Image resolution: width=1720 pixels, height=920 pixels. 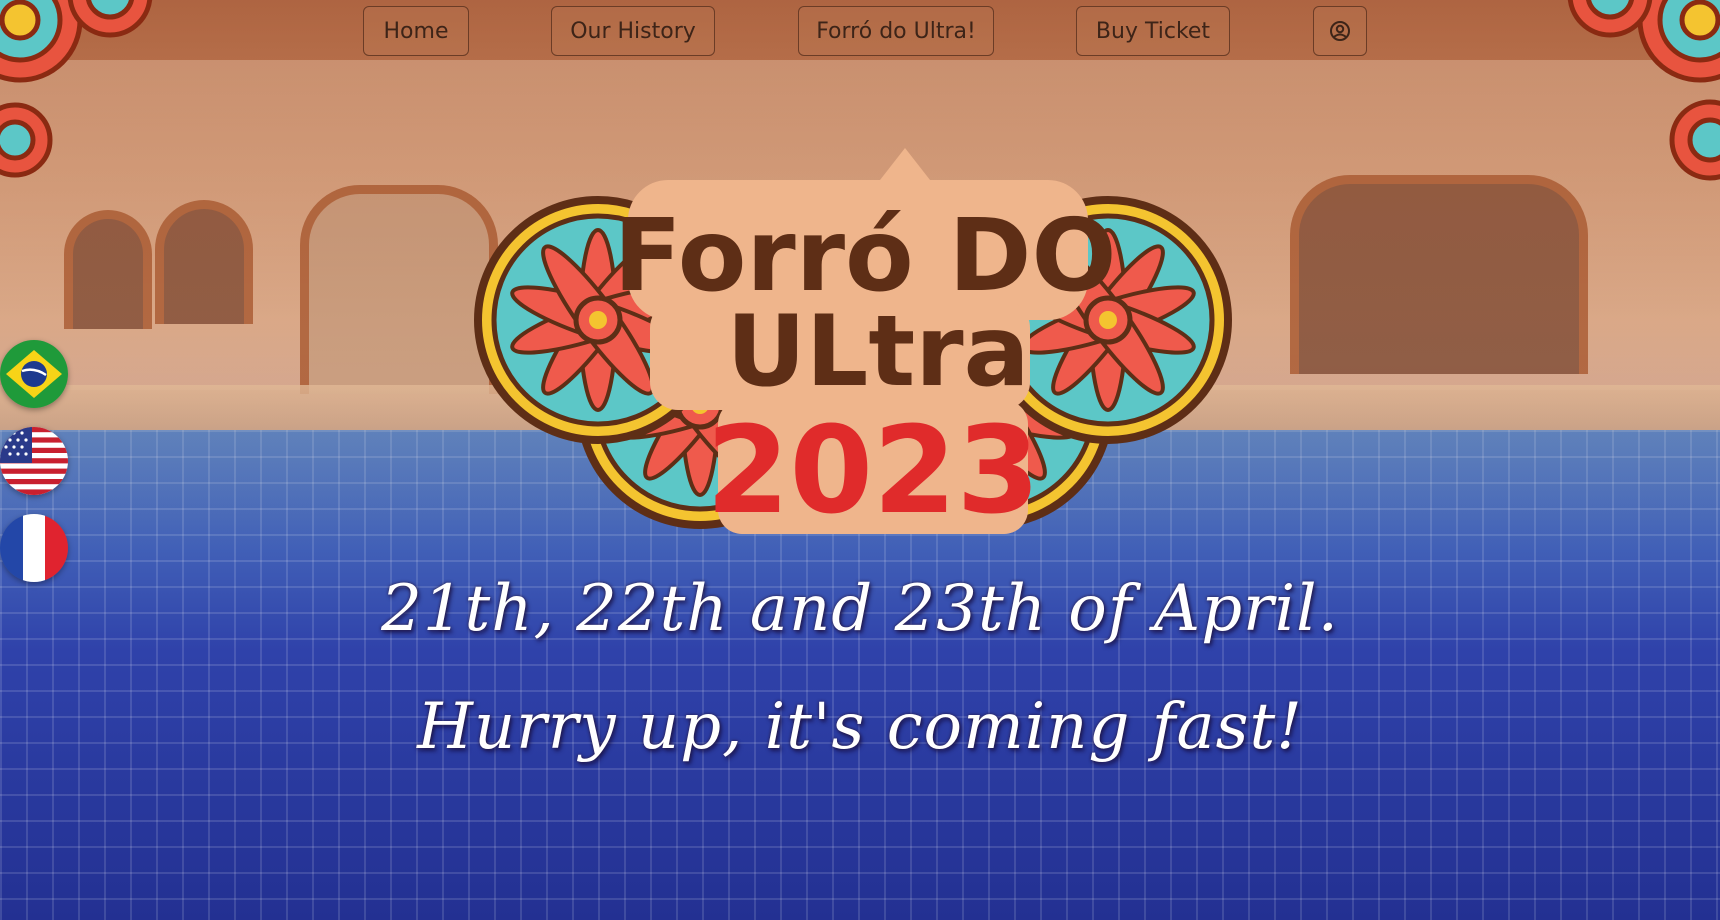 What do you see at coordinates (860, 727) in the screenshot?
I see `event-slogan: Hurry up, it's coming fast!` at bounding box center [860, 727].